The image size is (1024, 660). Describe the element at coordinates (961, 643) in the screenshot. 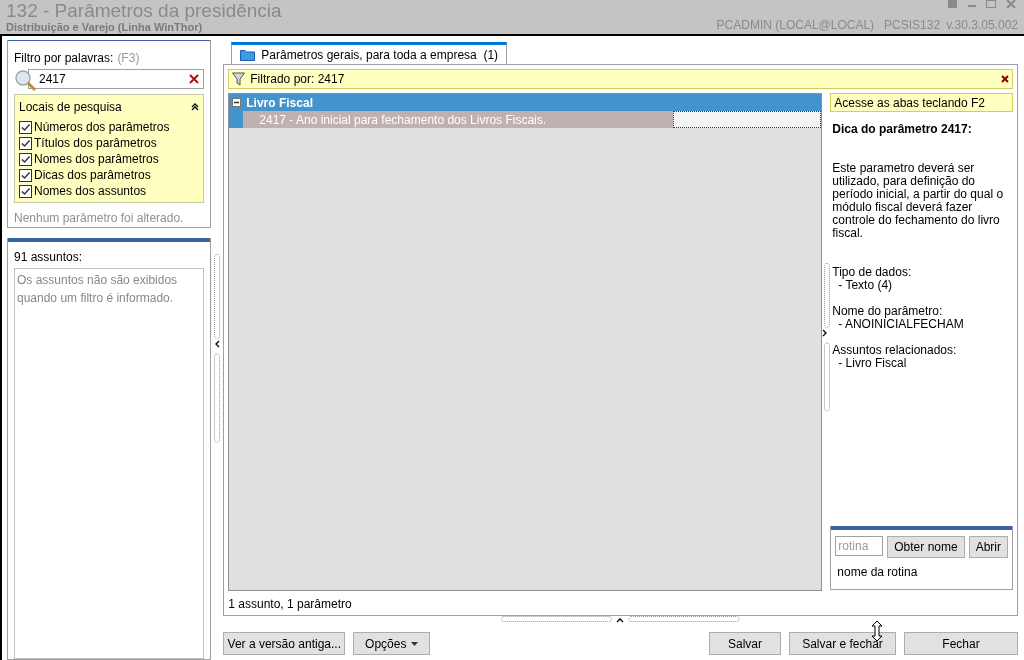

I see `action-button: Fechar` at that location.